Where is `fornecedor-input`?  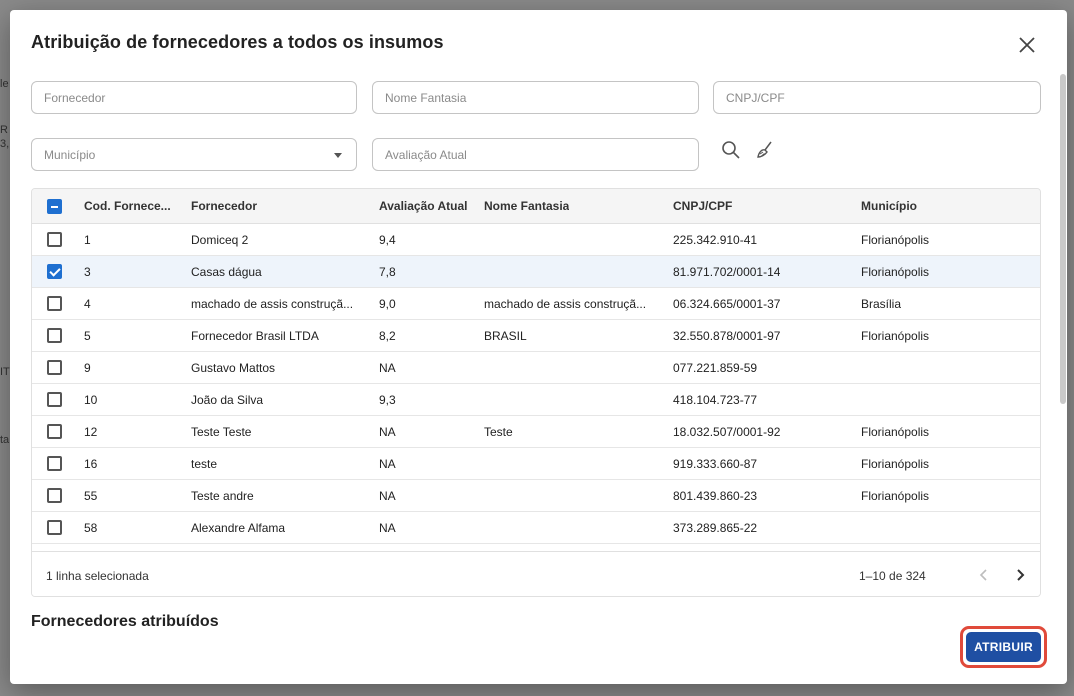 fornecedor-input is located at coordinates (194, 97).